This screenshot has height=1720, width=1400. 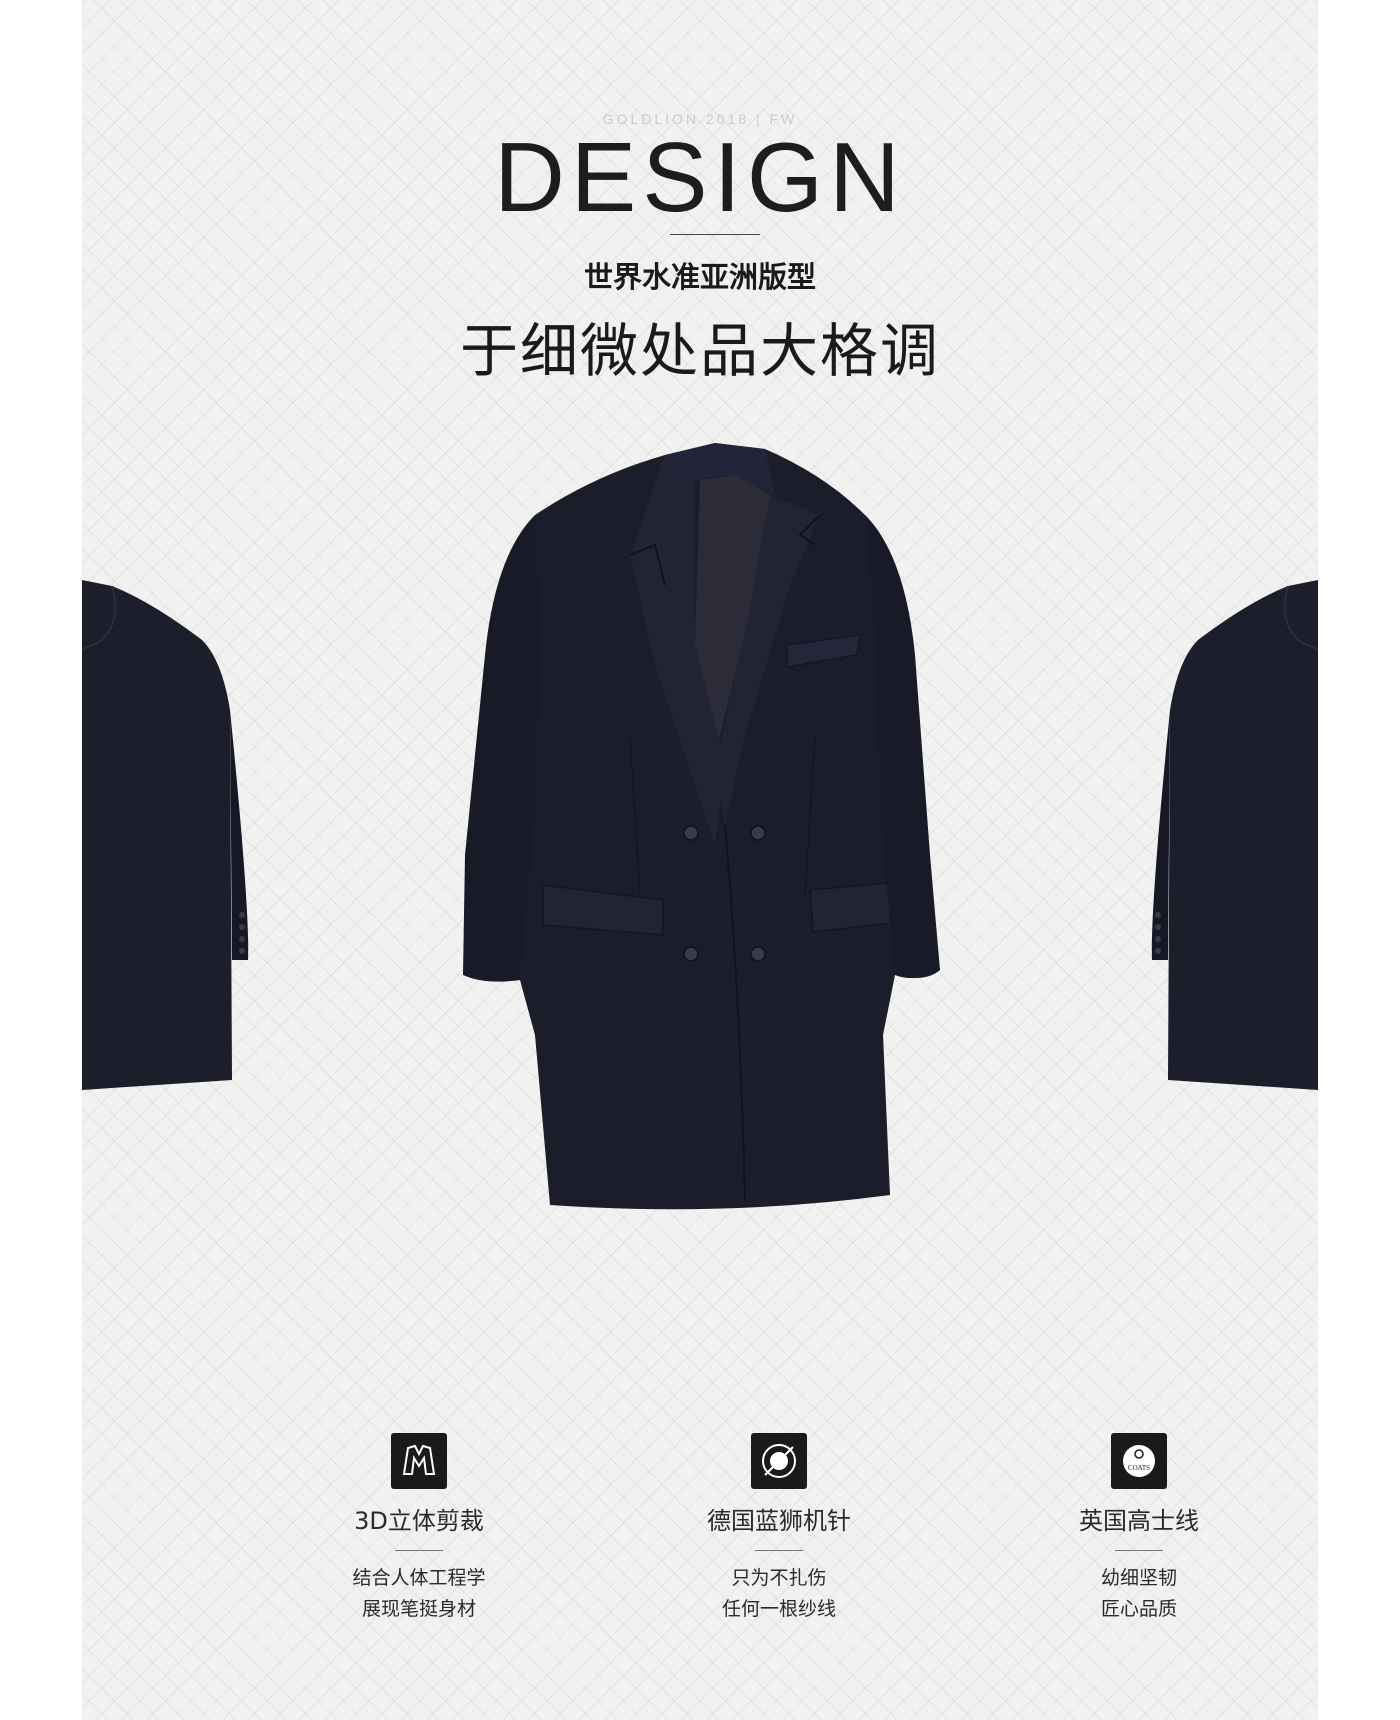 What do you see at coordinates (419, 1578) in the screenshot?
I see `feature-line: 结合人体工程学` at bounding box center [419, 1578].